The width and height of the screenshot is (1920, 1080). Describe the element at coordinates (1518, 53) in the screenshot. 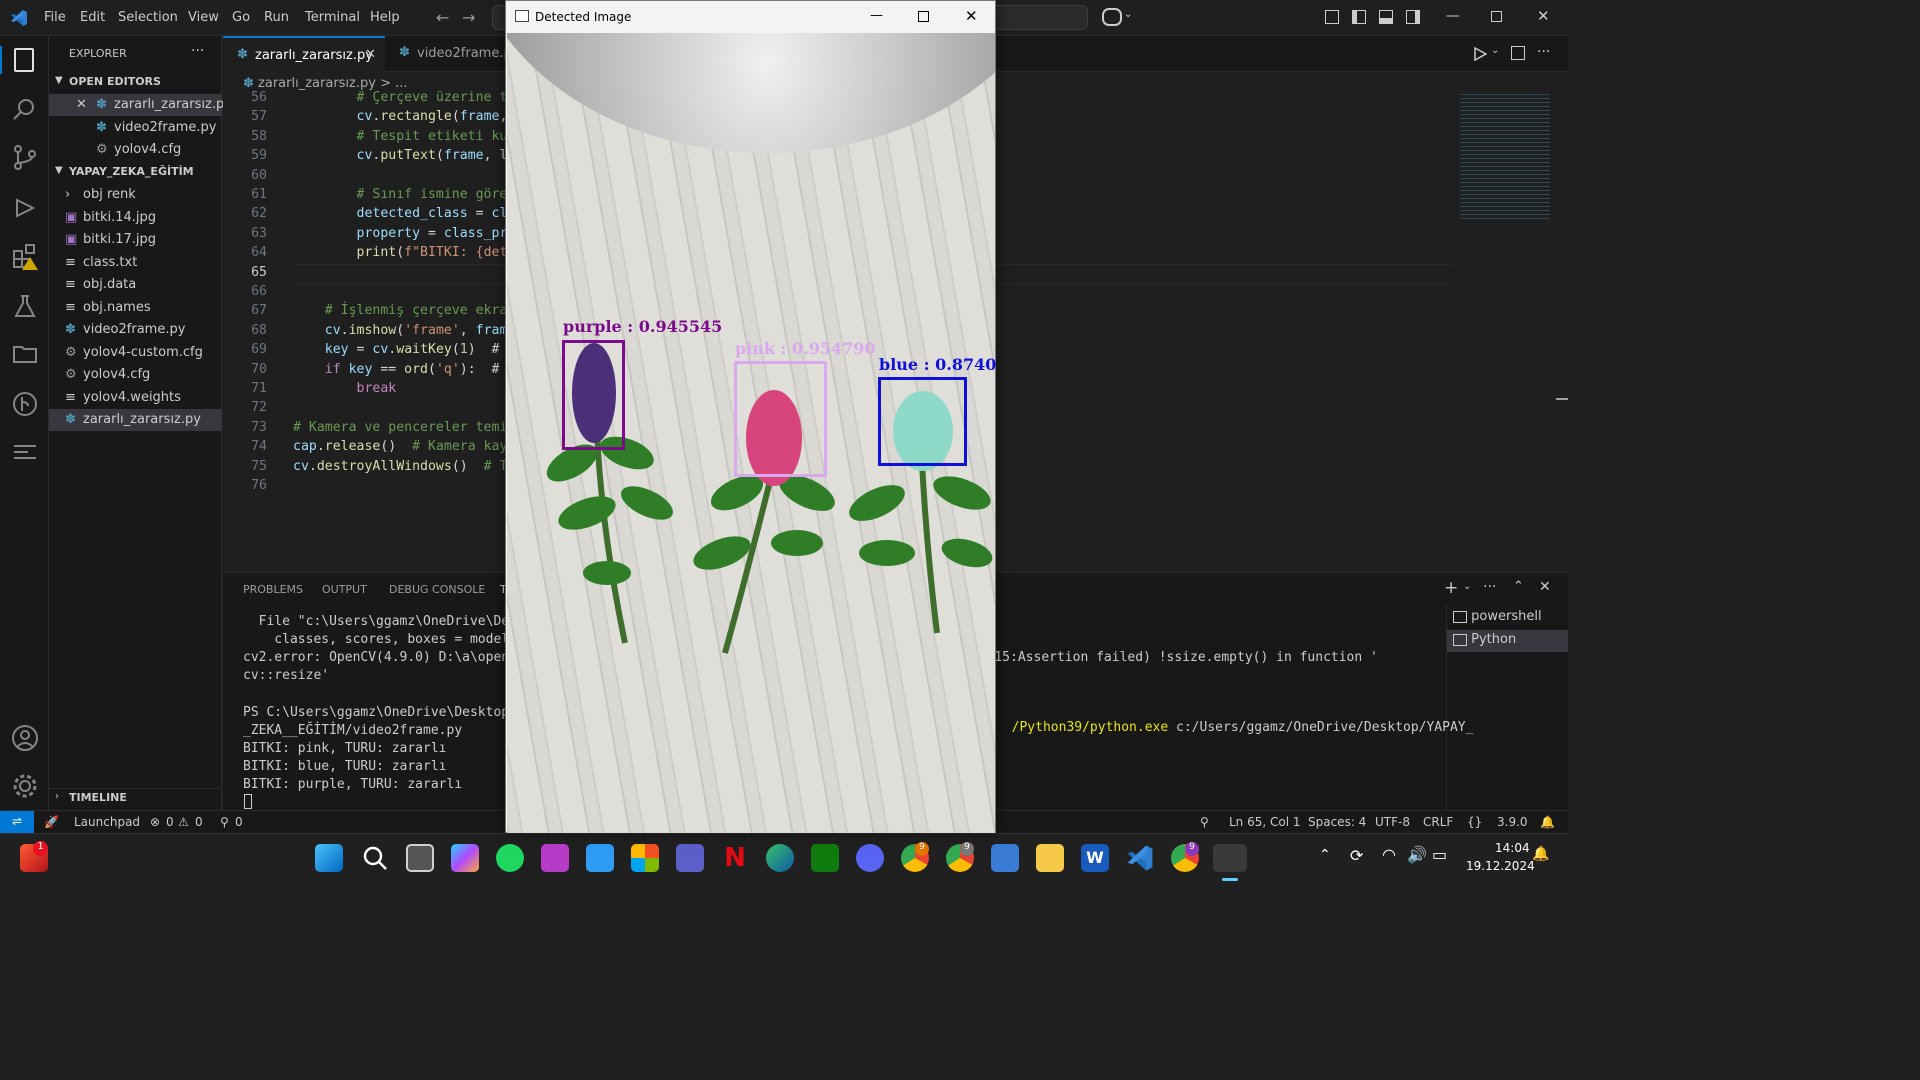

I see `split-editor-icon` at that location.